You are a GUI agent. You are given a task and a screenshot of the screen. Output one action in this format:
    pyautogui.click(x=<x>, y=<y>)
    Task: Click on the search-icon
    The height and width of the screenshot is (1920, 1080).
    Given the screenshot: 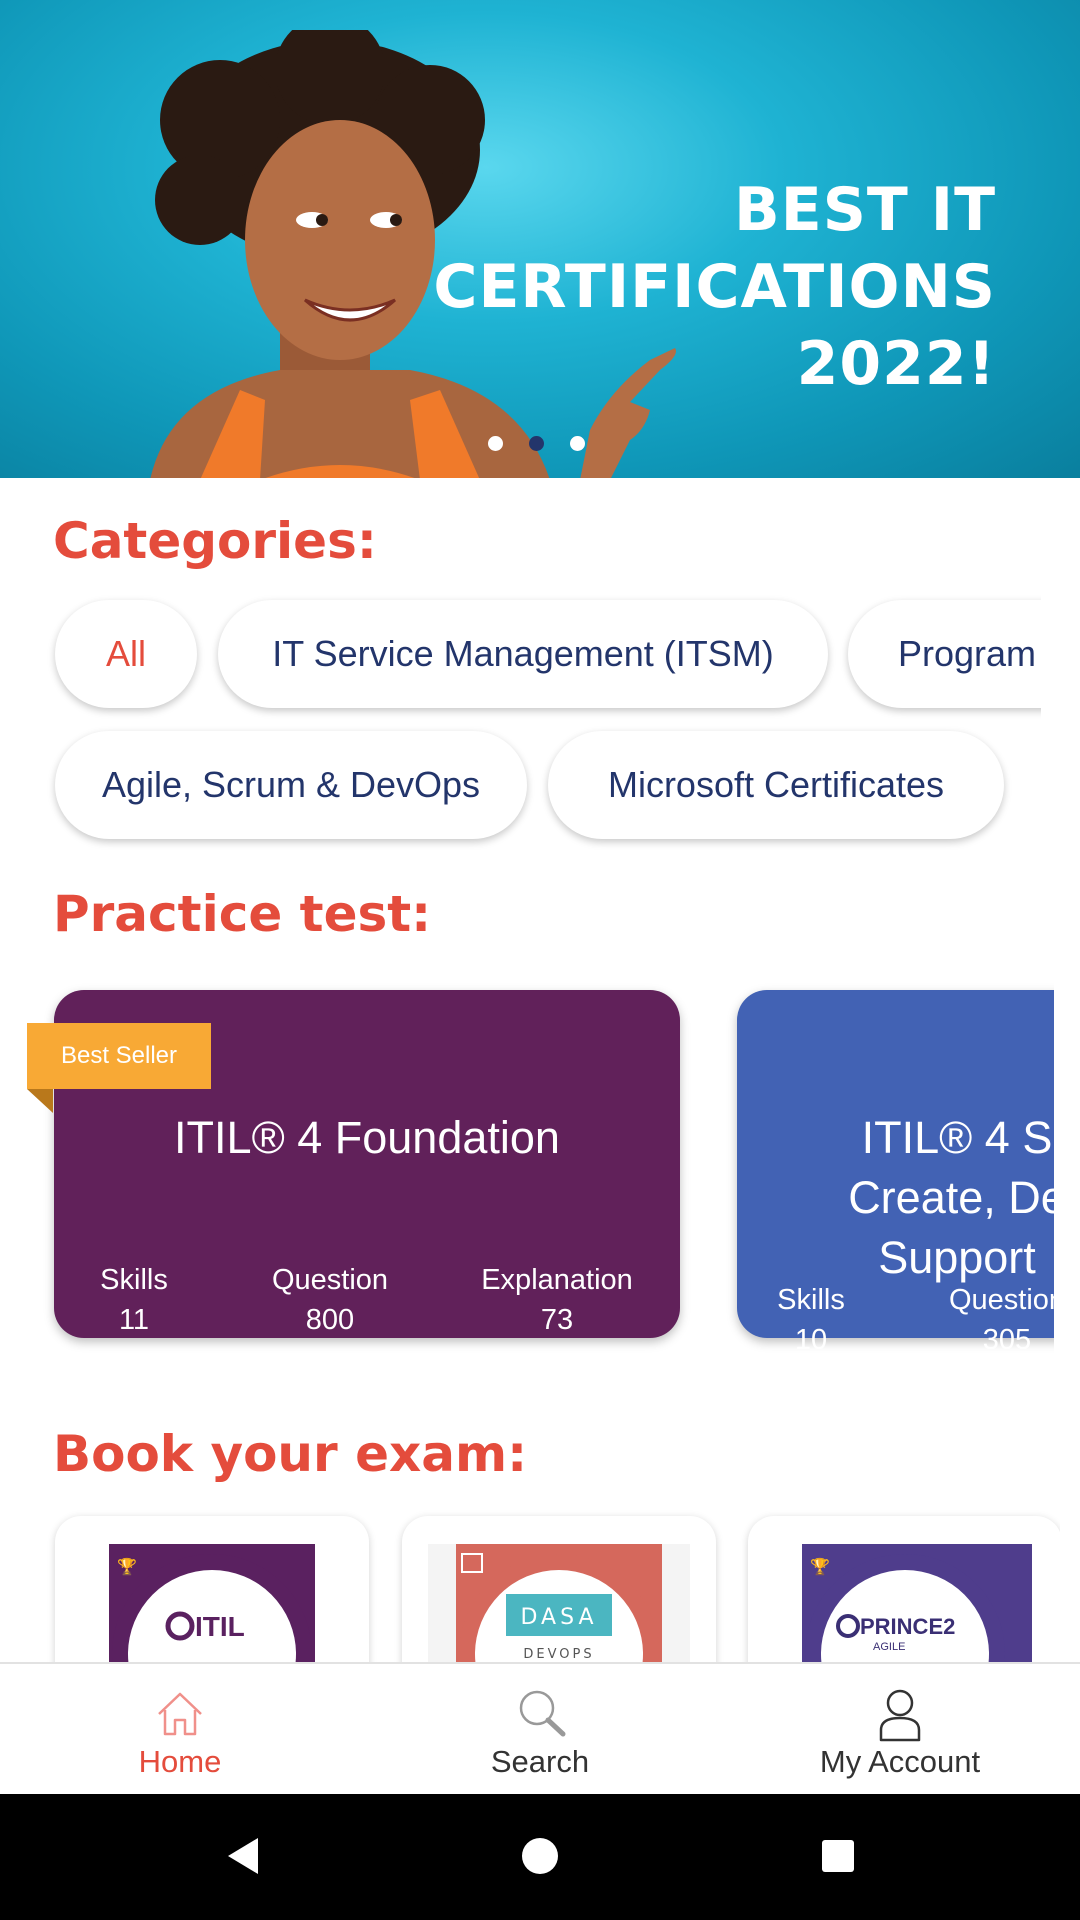 What is the action you would take?
    pyautogui.click(x=542, y=1713)
    